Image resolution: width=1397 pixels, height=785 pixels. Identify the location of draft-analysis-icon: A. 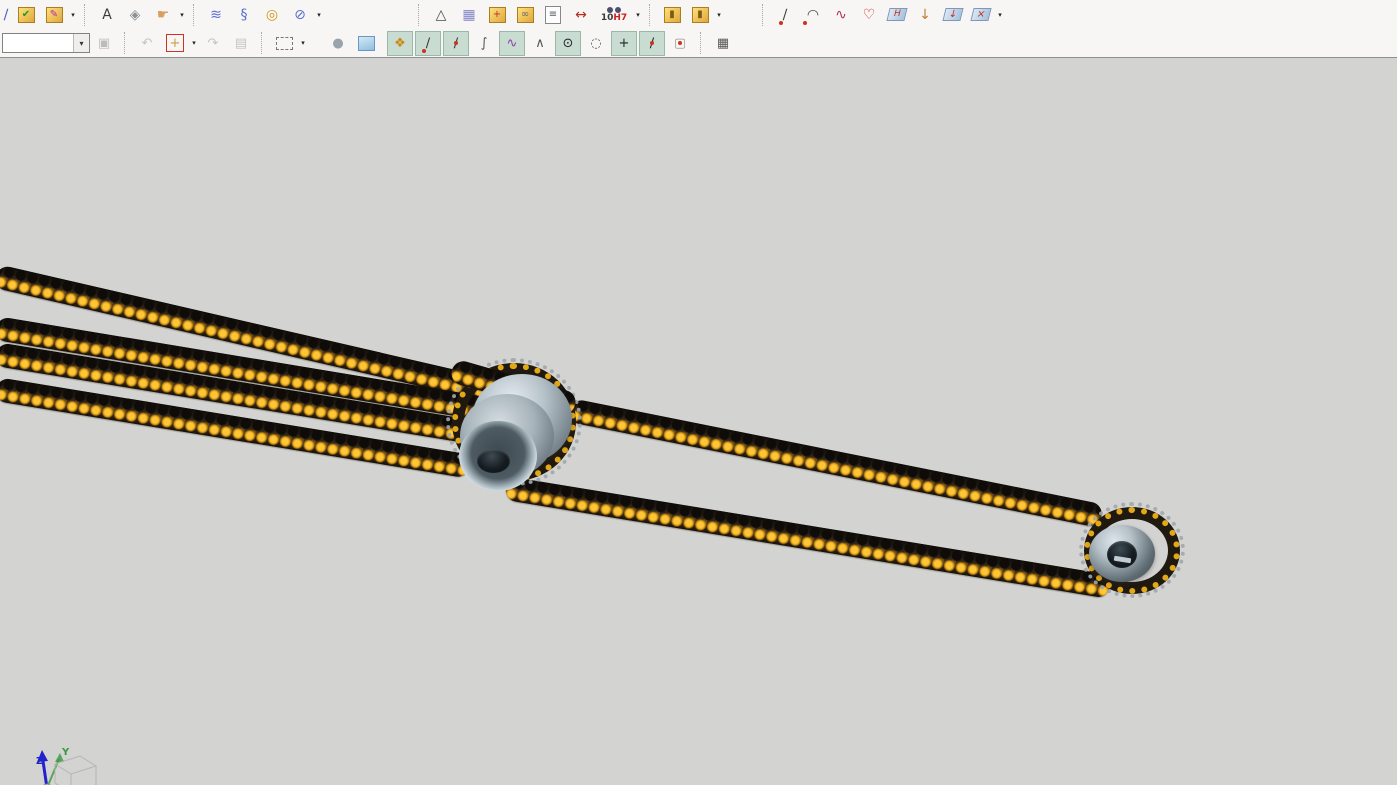
(107, 14).